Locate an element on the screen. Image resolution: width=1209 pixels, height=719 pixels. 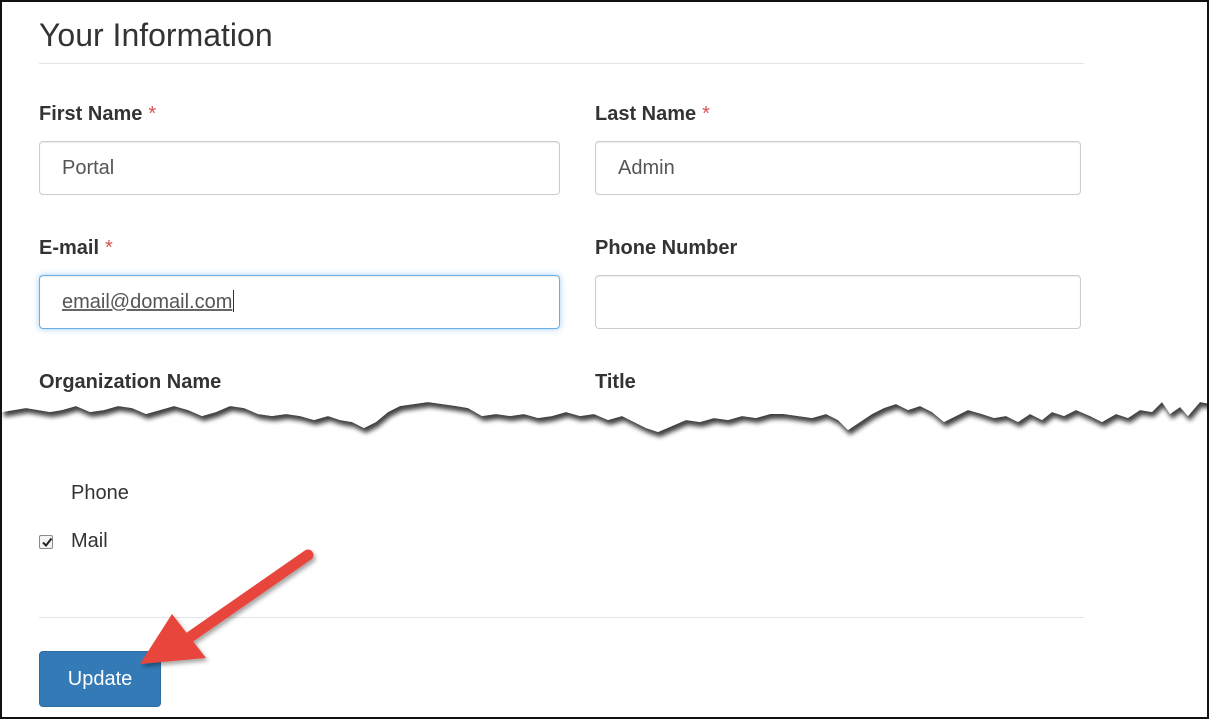
organization-name-label-text: Organization Name is located at coordinates (130, 382).